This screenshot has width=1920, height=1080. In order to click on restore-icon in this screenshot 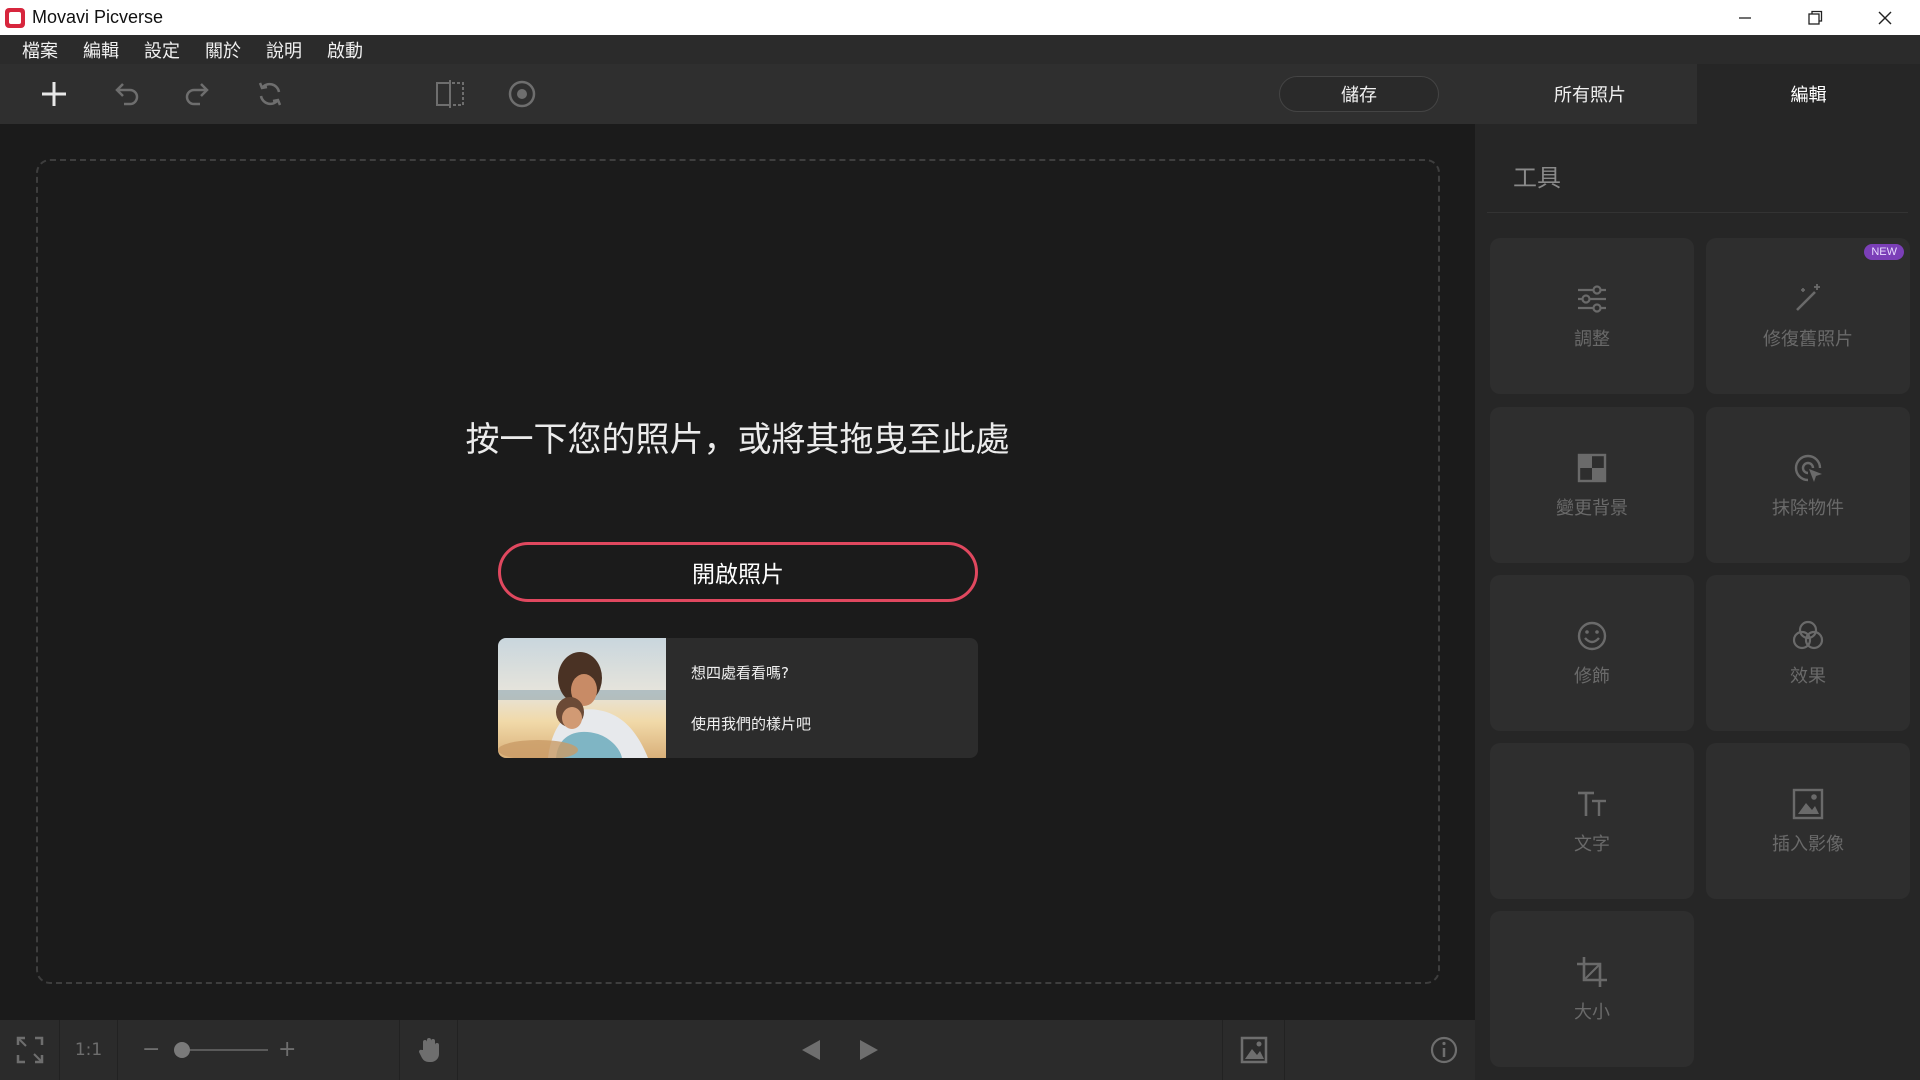, I will do `click(1815, 17)`.